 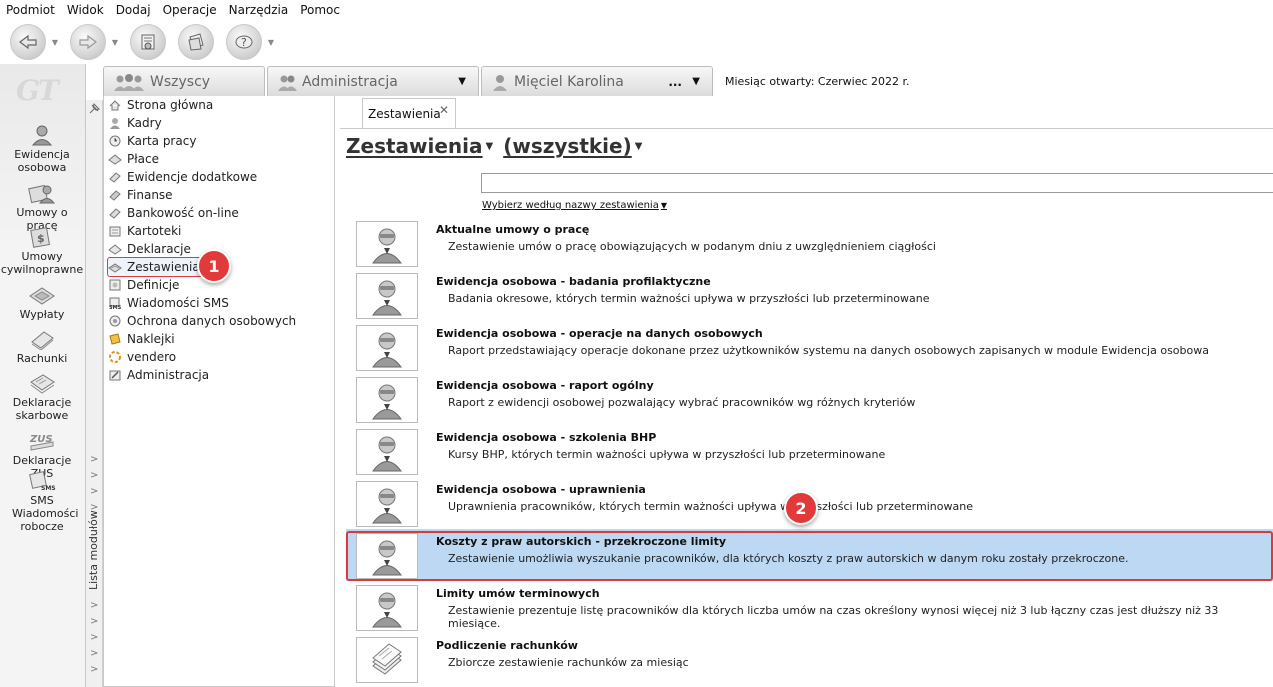 What do you see at coordinates (144, 231) in the screenshot?
I see `tree-item-kartoteki: Kartoteki` at bounding box center [144, 231].